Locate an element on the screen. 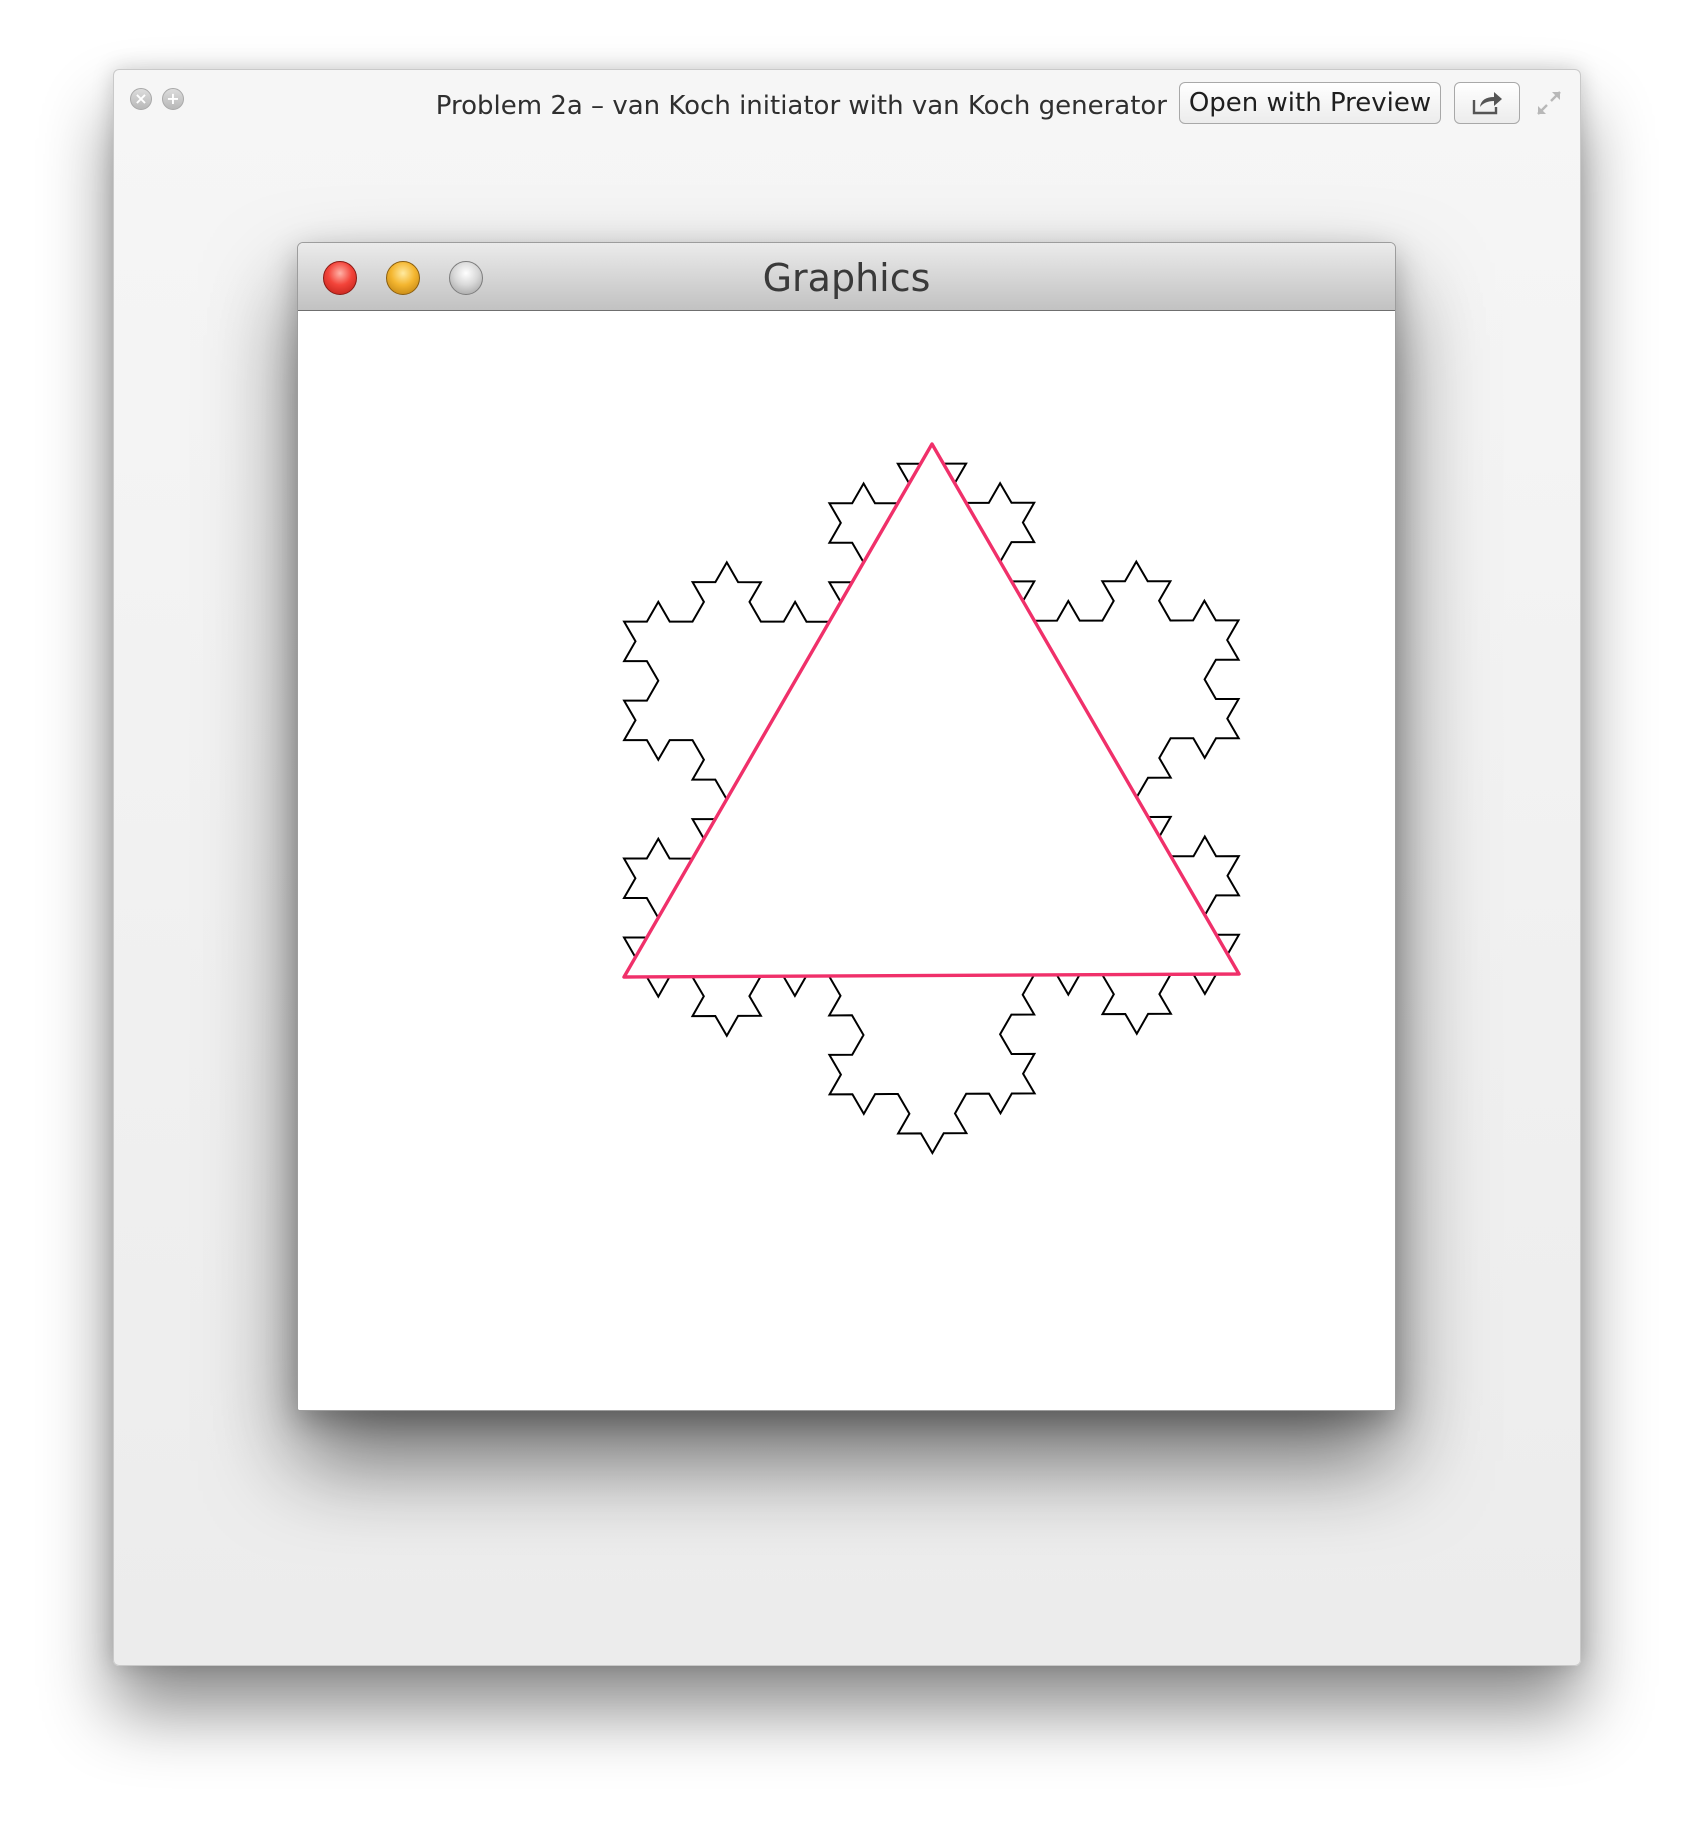 The image size is (1694, 1822). fractal-drawing is located at coordinates (931, 798).